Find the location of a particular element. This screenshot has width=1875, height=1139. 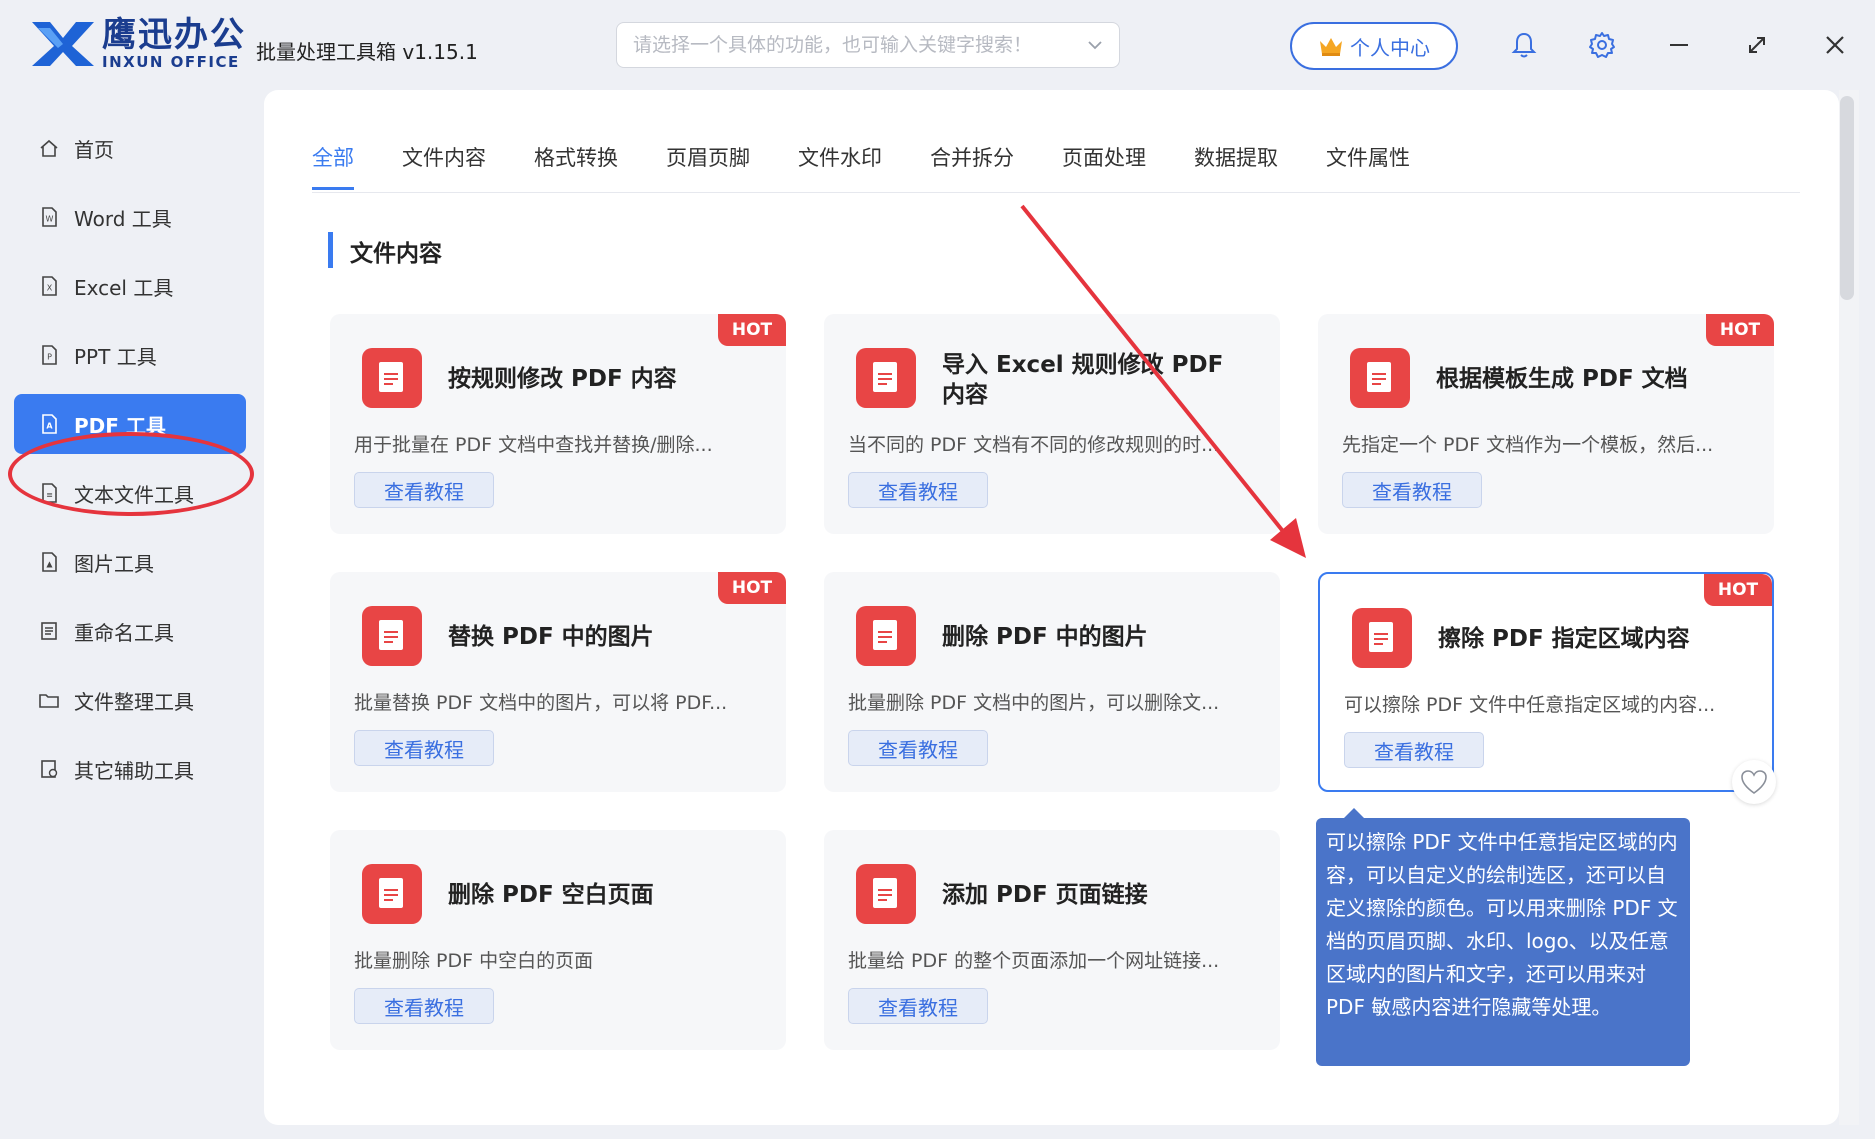

sidebar-item-label: 文本文件工具 is located at coordinates (134, 494).